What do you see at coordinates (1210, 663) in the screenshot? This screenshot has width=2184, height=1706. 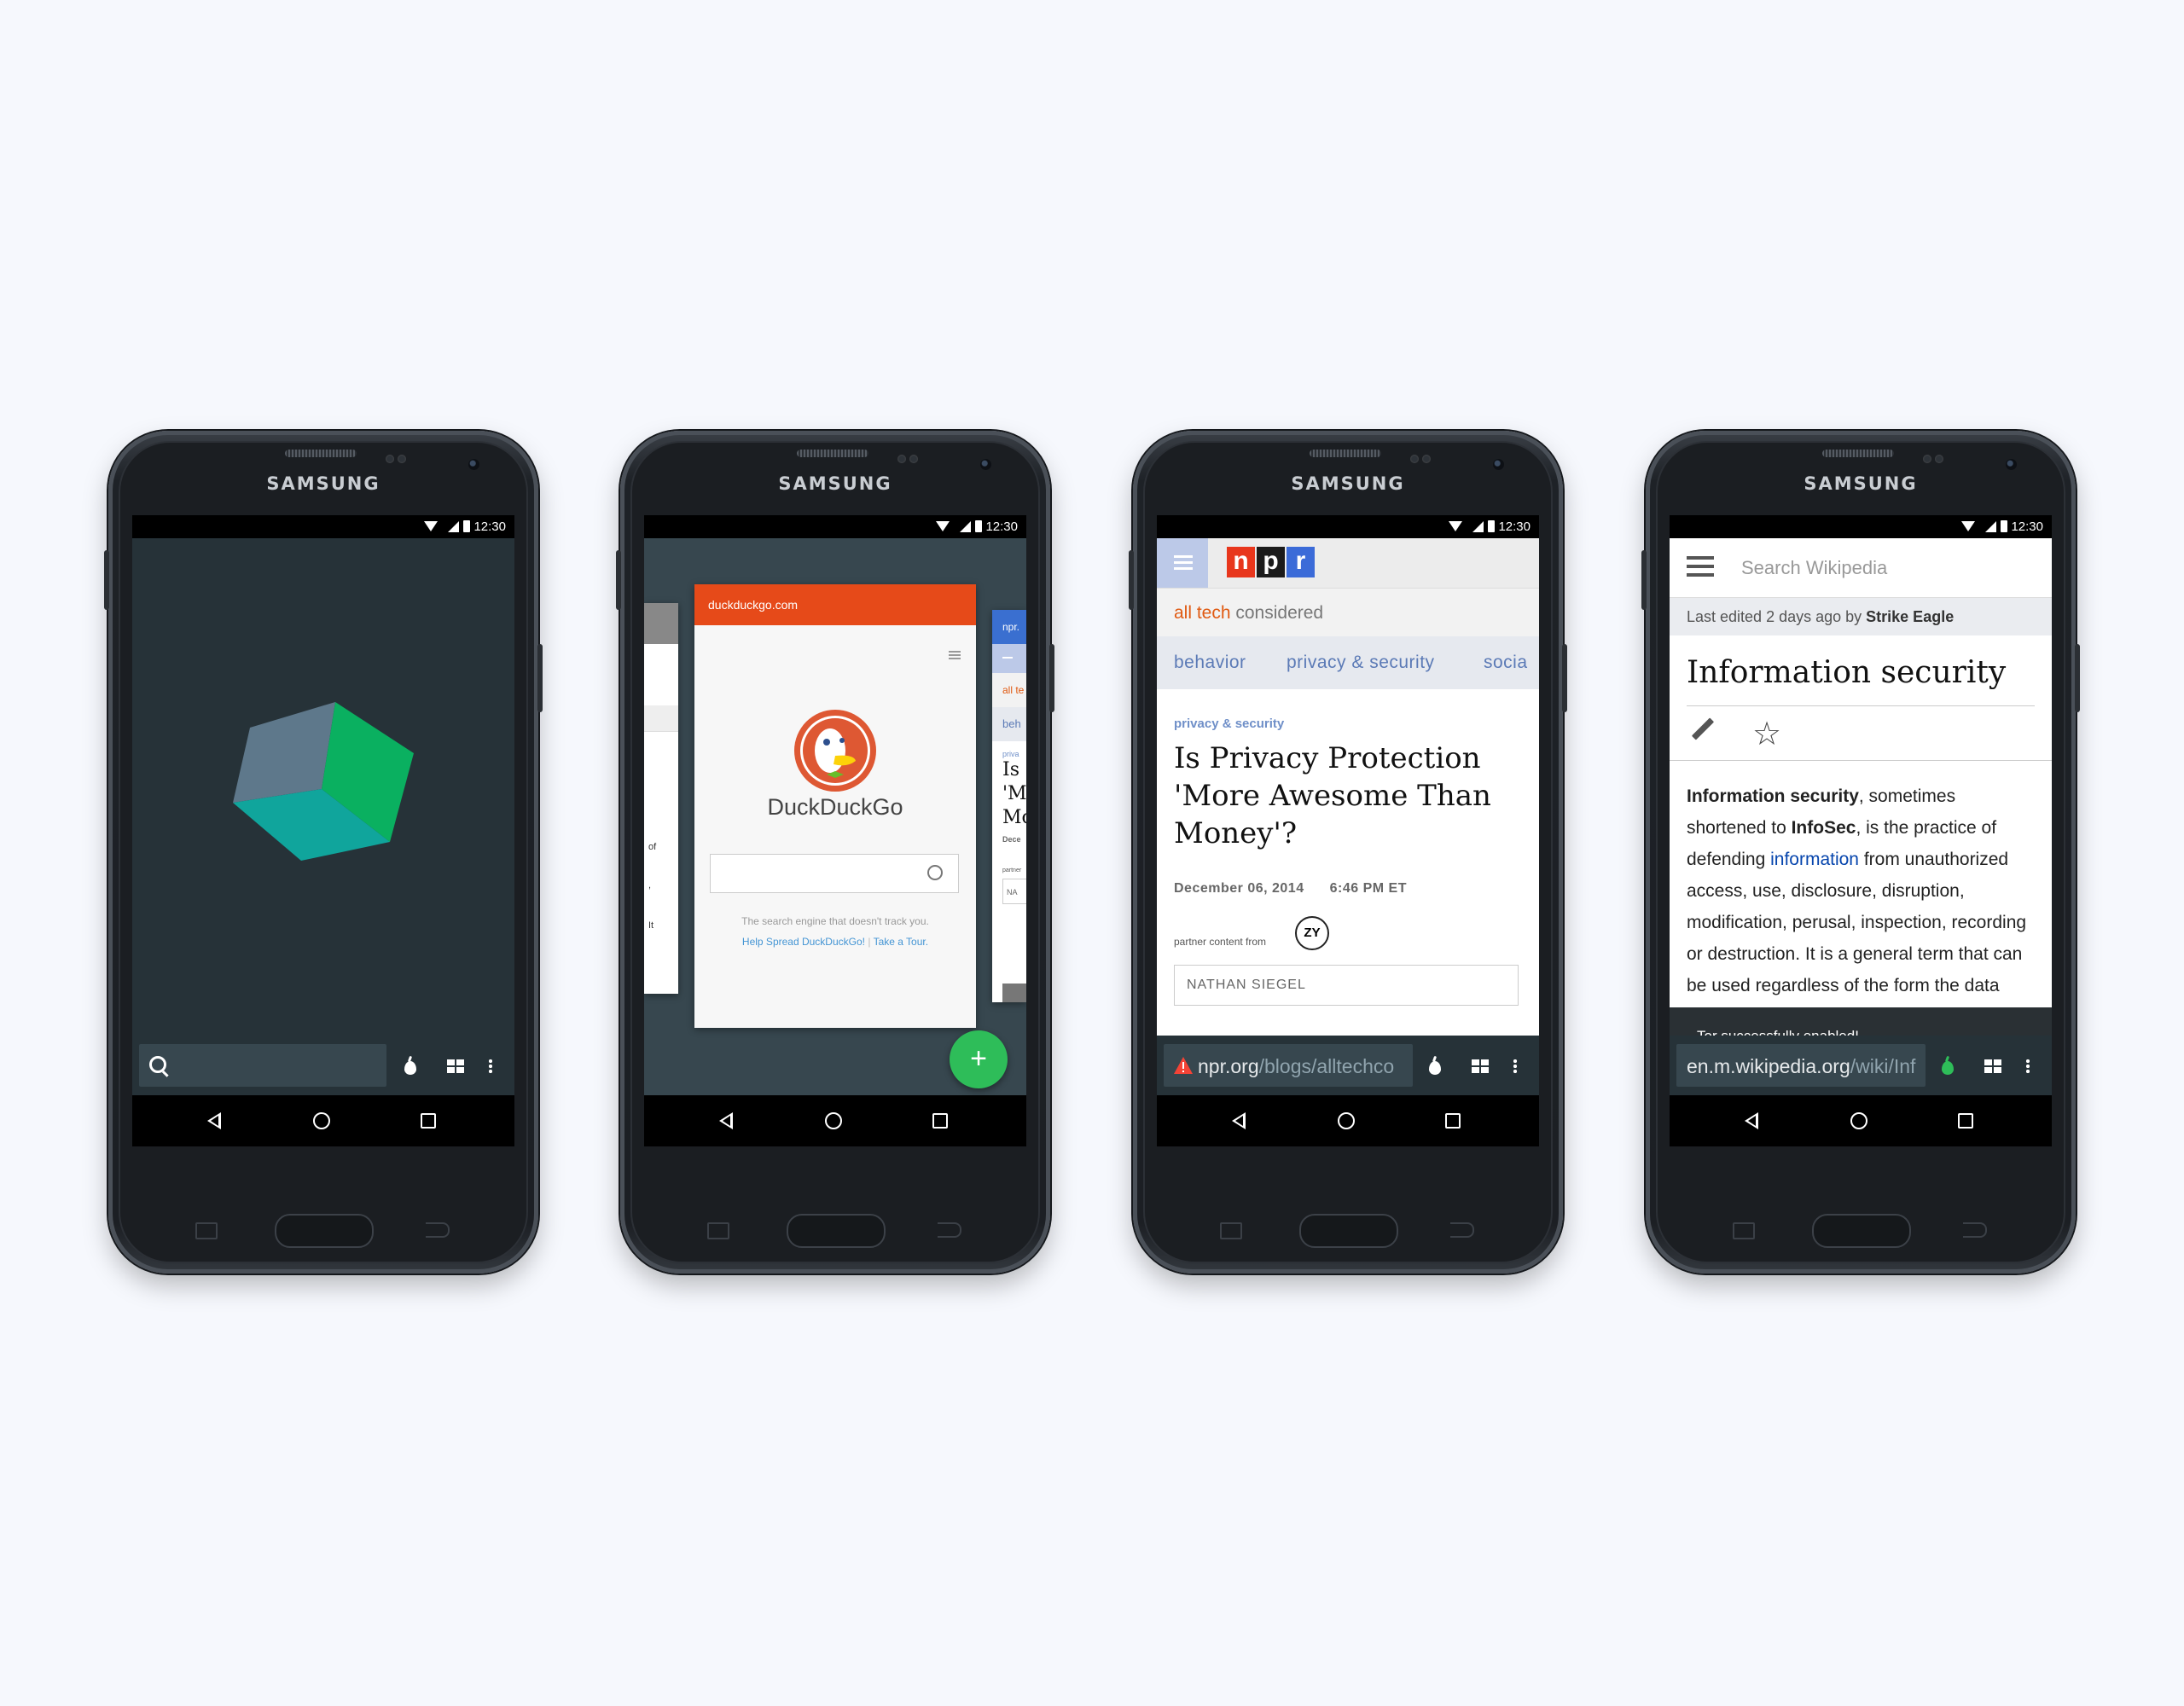 I see `category-tab: behavior` at bounding box center [1210, 663].